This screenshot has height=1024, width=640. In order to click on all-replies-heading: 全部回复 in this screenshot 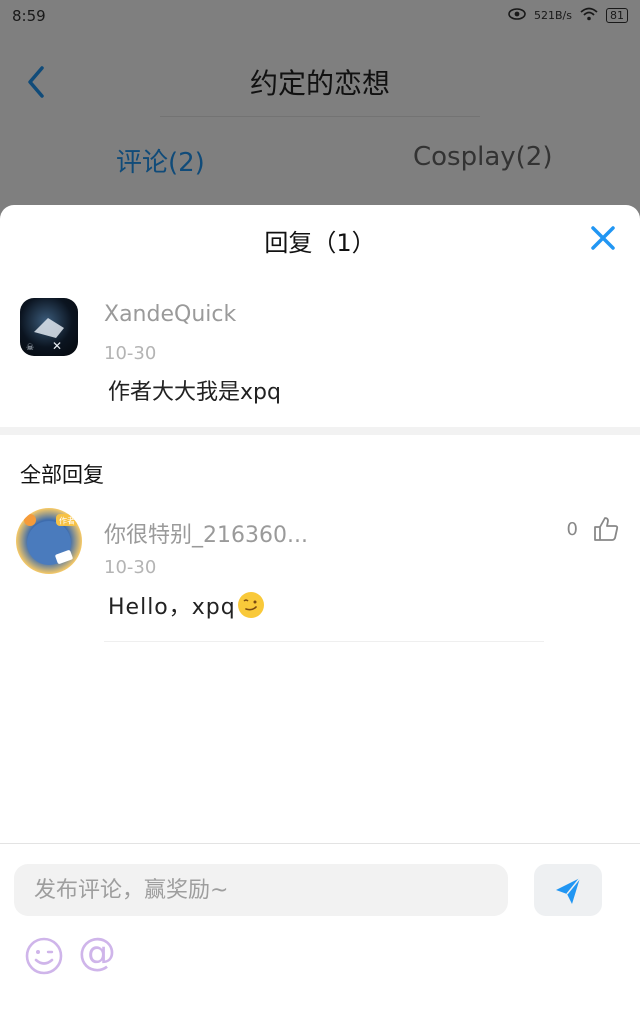, I will do `click(62, 475)`.